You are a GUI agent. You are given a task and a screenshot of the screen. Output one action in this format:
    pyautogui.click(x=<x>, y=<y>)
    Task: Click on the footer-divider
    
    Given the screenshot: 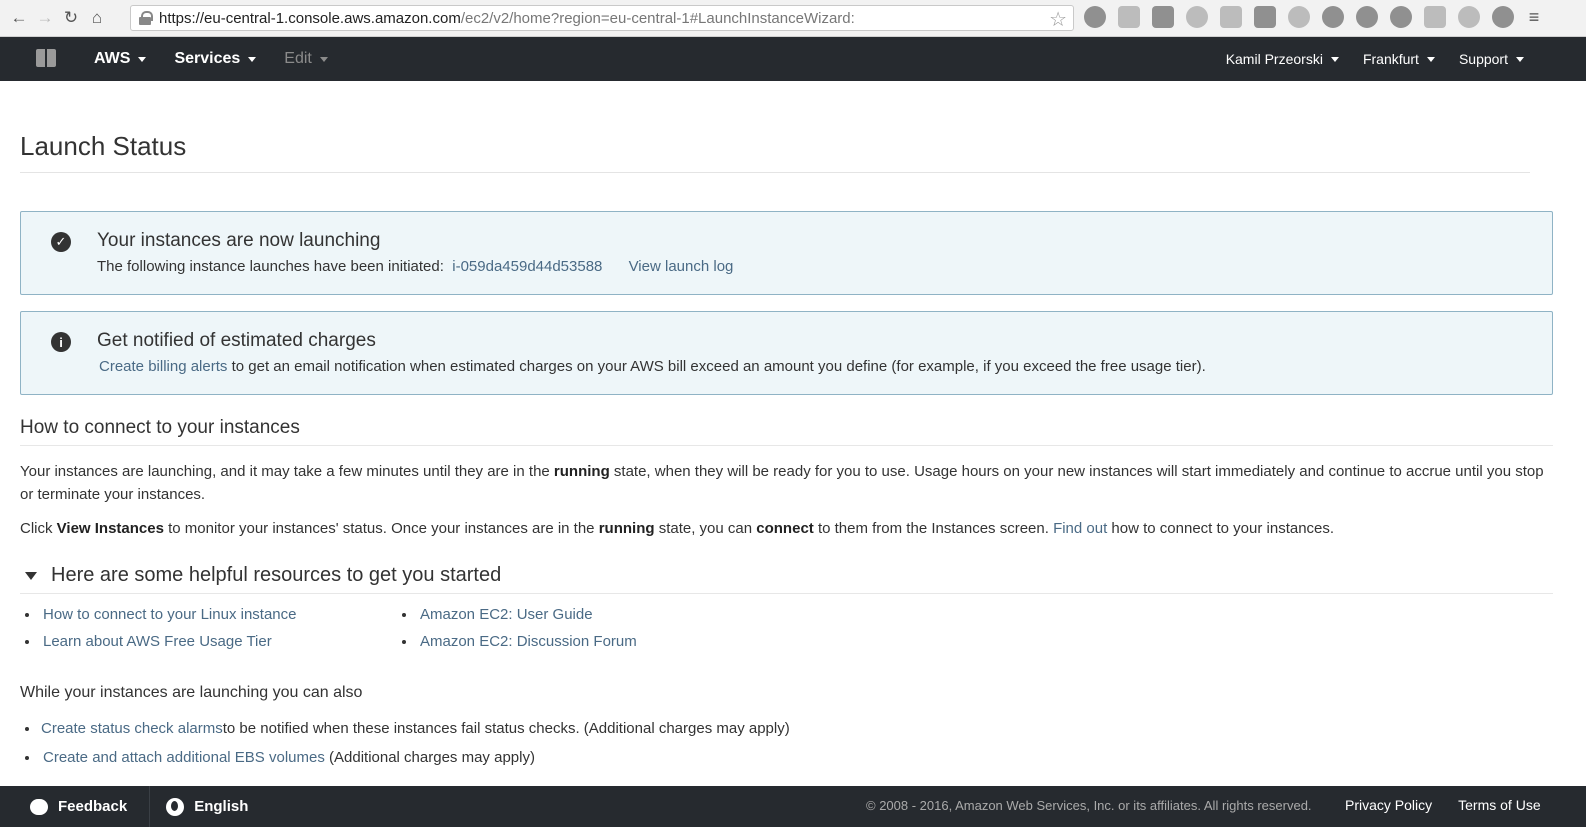 What is the action you would take?
    pyautogui.click(x=150, y=806)
    